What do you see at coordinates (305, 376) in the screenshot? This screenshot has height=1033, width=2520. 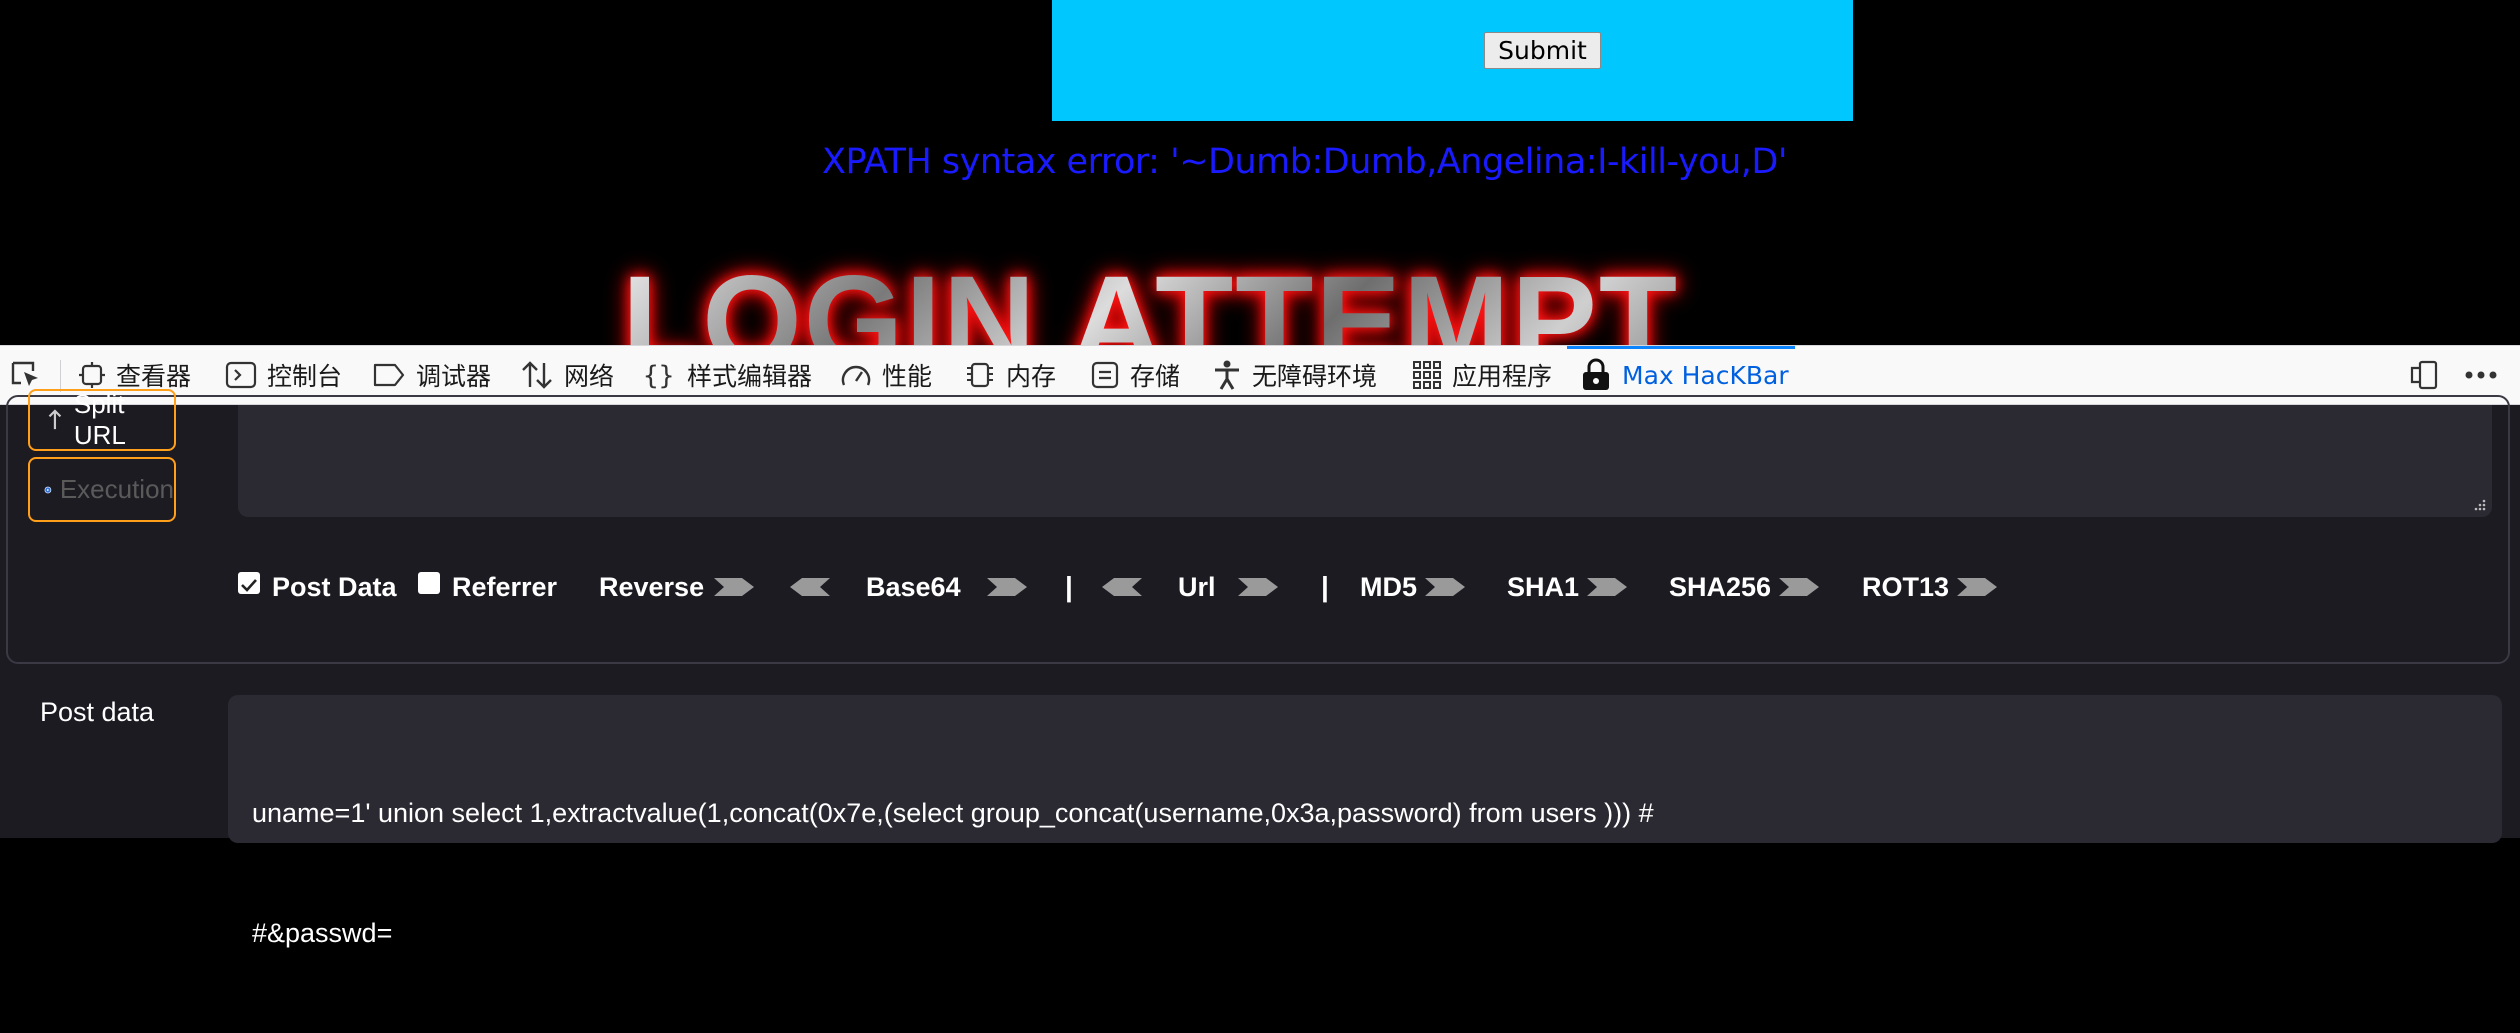 I see `tab-label: 控制台` at bounding box center [305, 376].